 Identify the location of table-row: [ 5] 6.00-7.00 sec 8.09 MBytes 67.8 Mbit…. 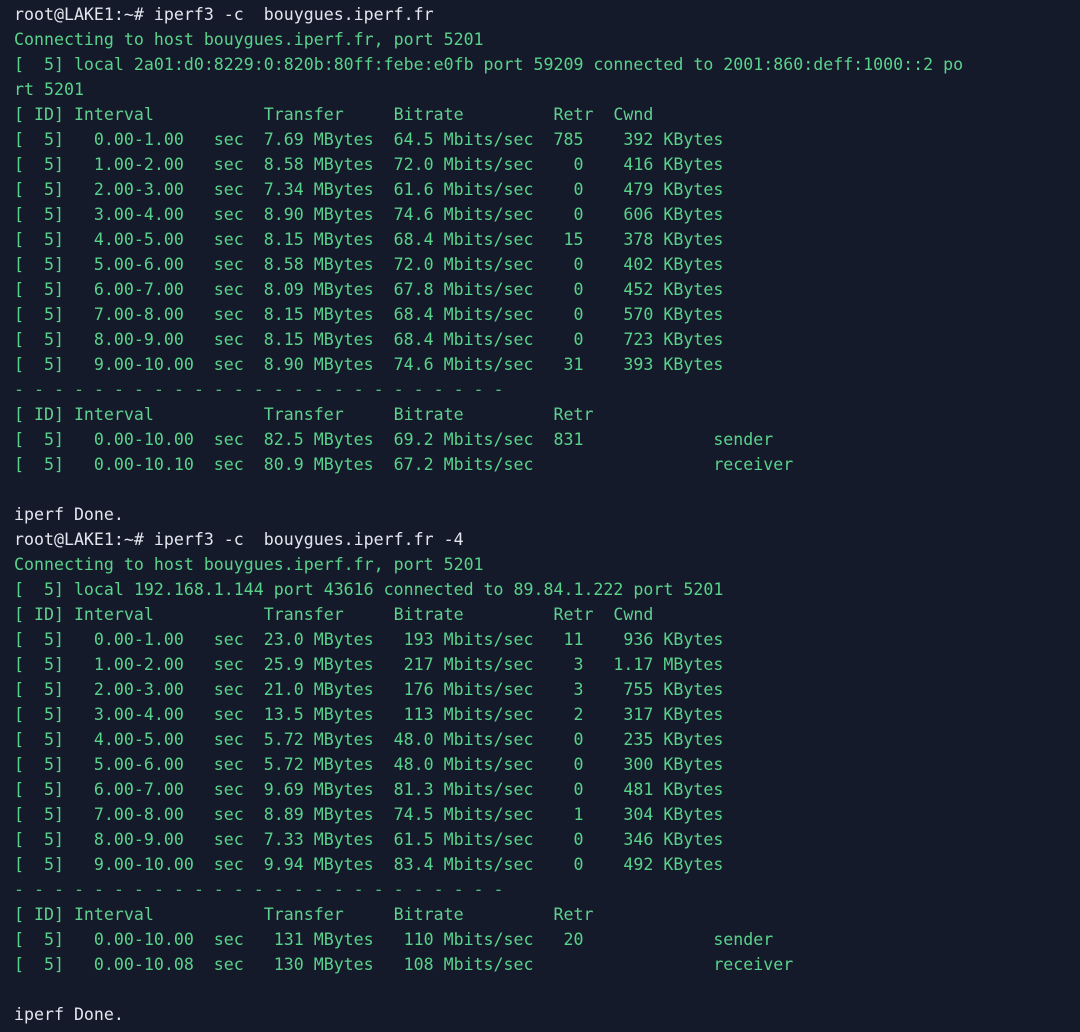
(369, 289).